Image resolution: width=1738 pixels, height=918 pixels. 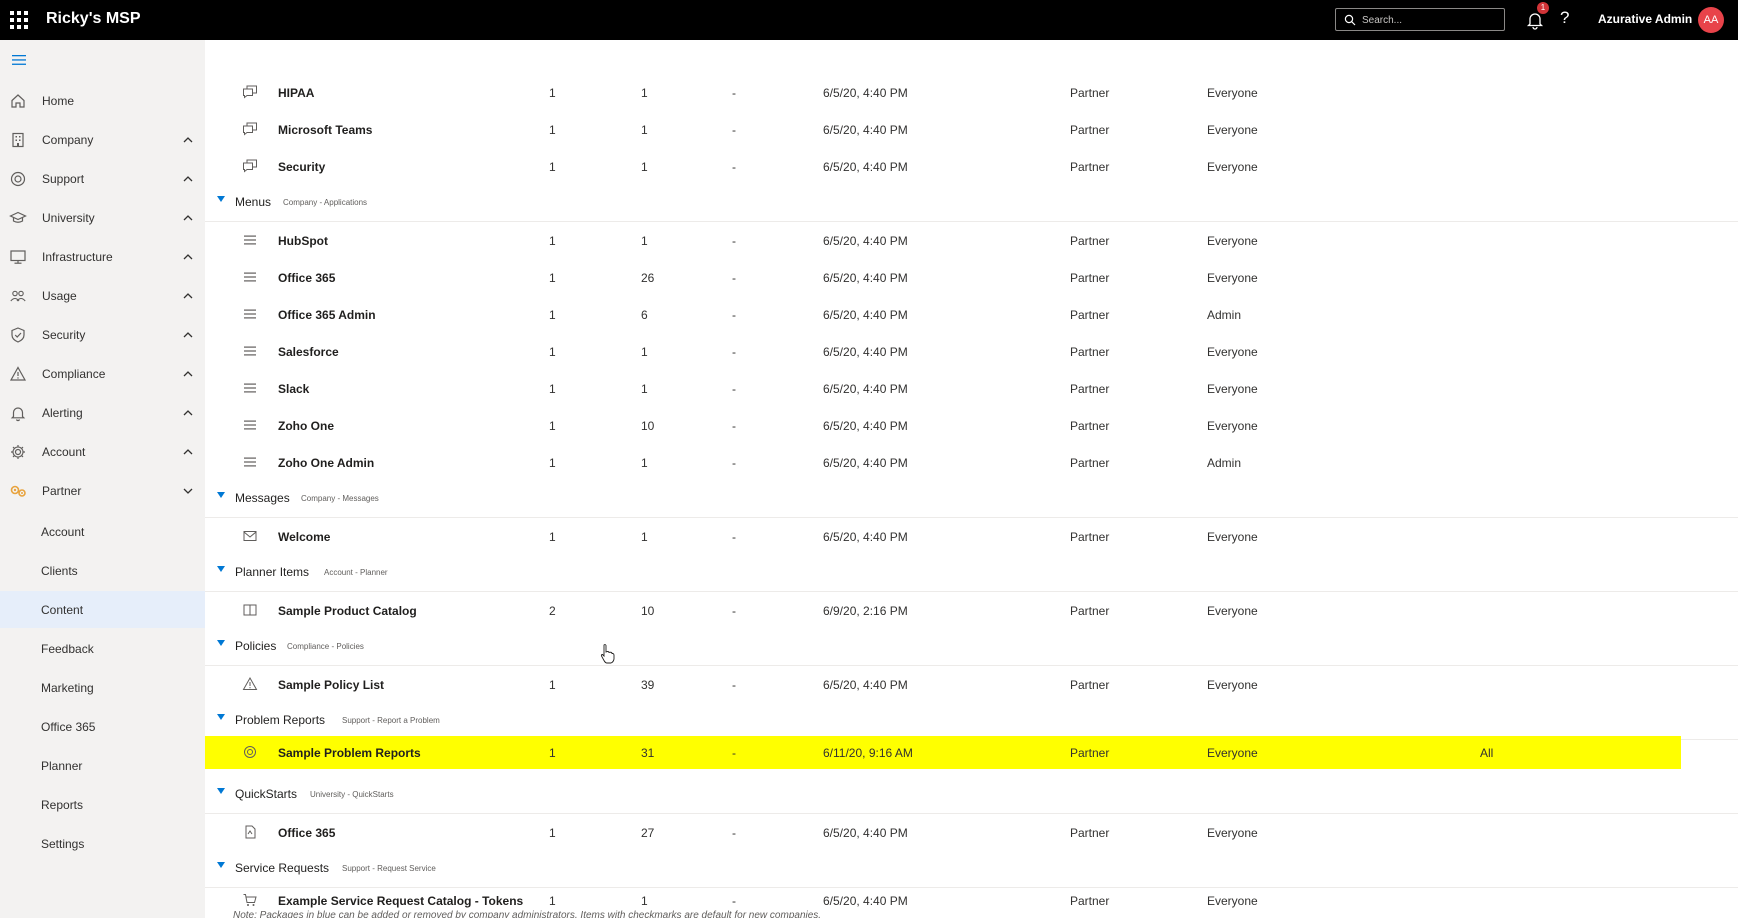 I want to click on hamburger-menu-icon, so click(x=19, y=60).